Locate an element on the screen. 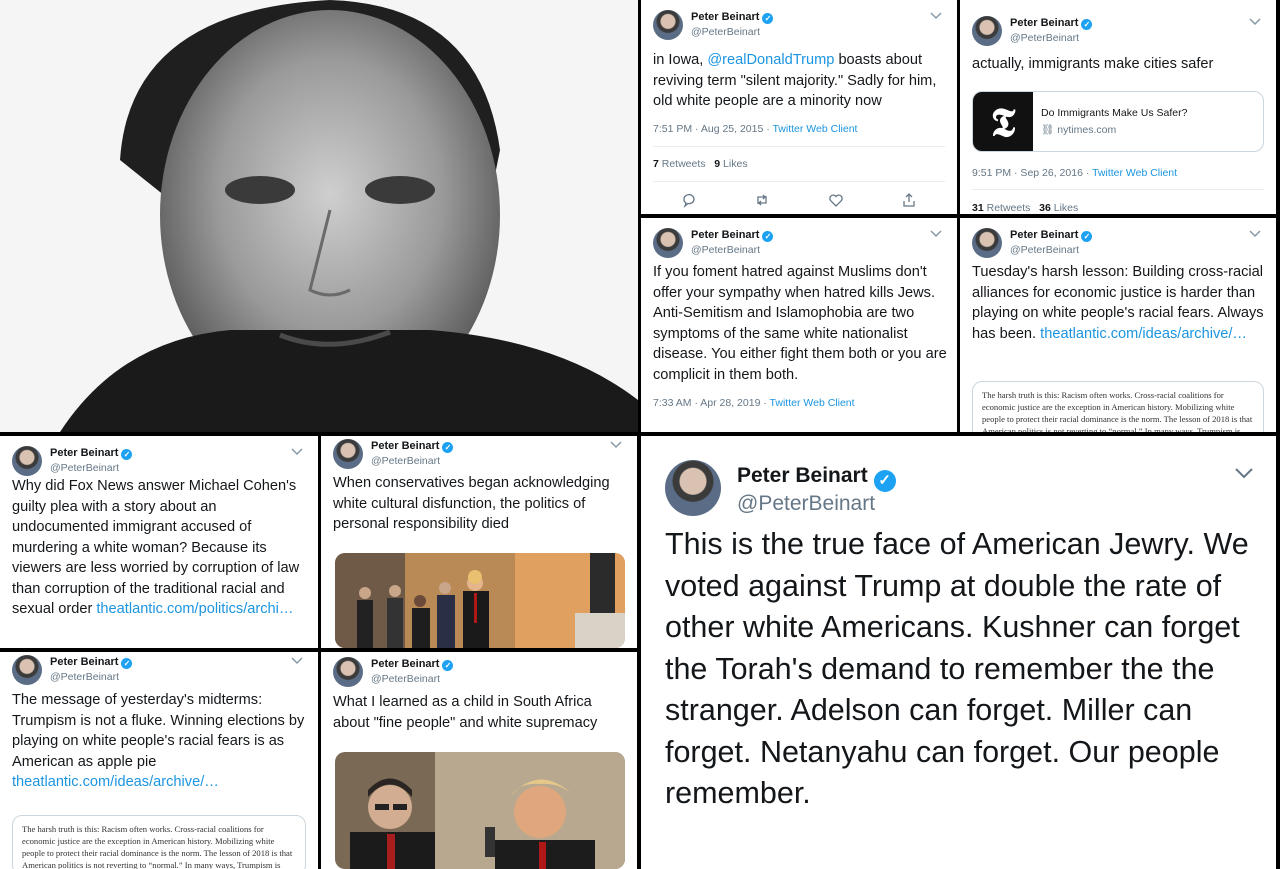 This screenshot has height=869, width=1280. tweet-stats: 7 Retweets 9 Likes is located at coordinates (700, 164).